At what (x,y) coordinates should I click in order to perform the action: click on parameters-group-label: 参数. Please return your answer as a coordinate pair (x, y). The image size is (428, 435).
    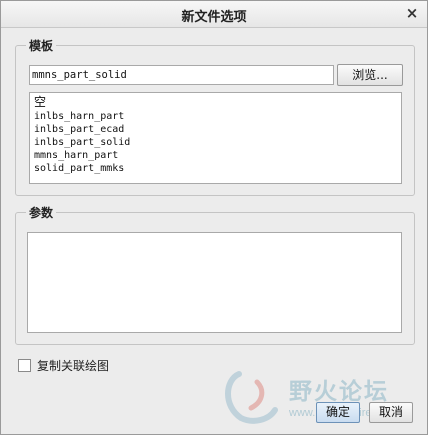
    Looking at the image, I should click on (41, 212).